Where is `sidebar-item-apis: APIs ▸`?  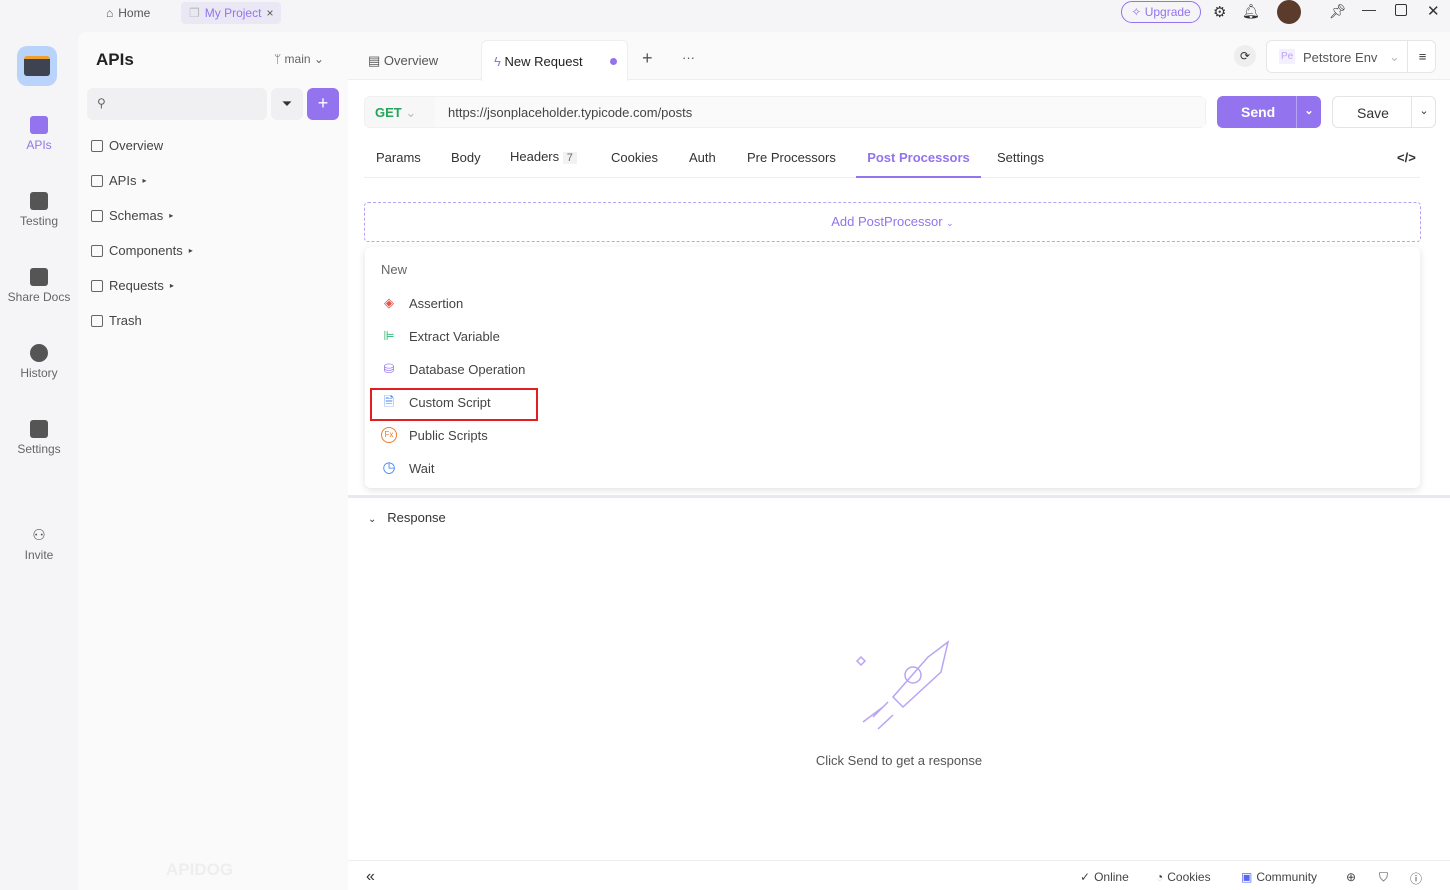 sidebar-item-apis: APIs ▸ is located at coordinates (118, 180).